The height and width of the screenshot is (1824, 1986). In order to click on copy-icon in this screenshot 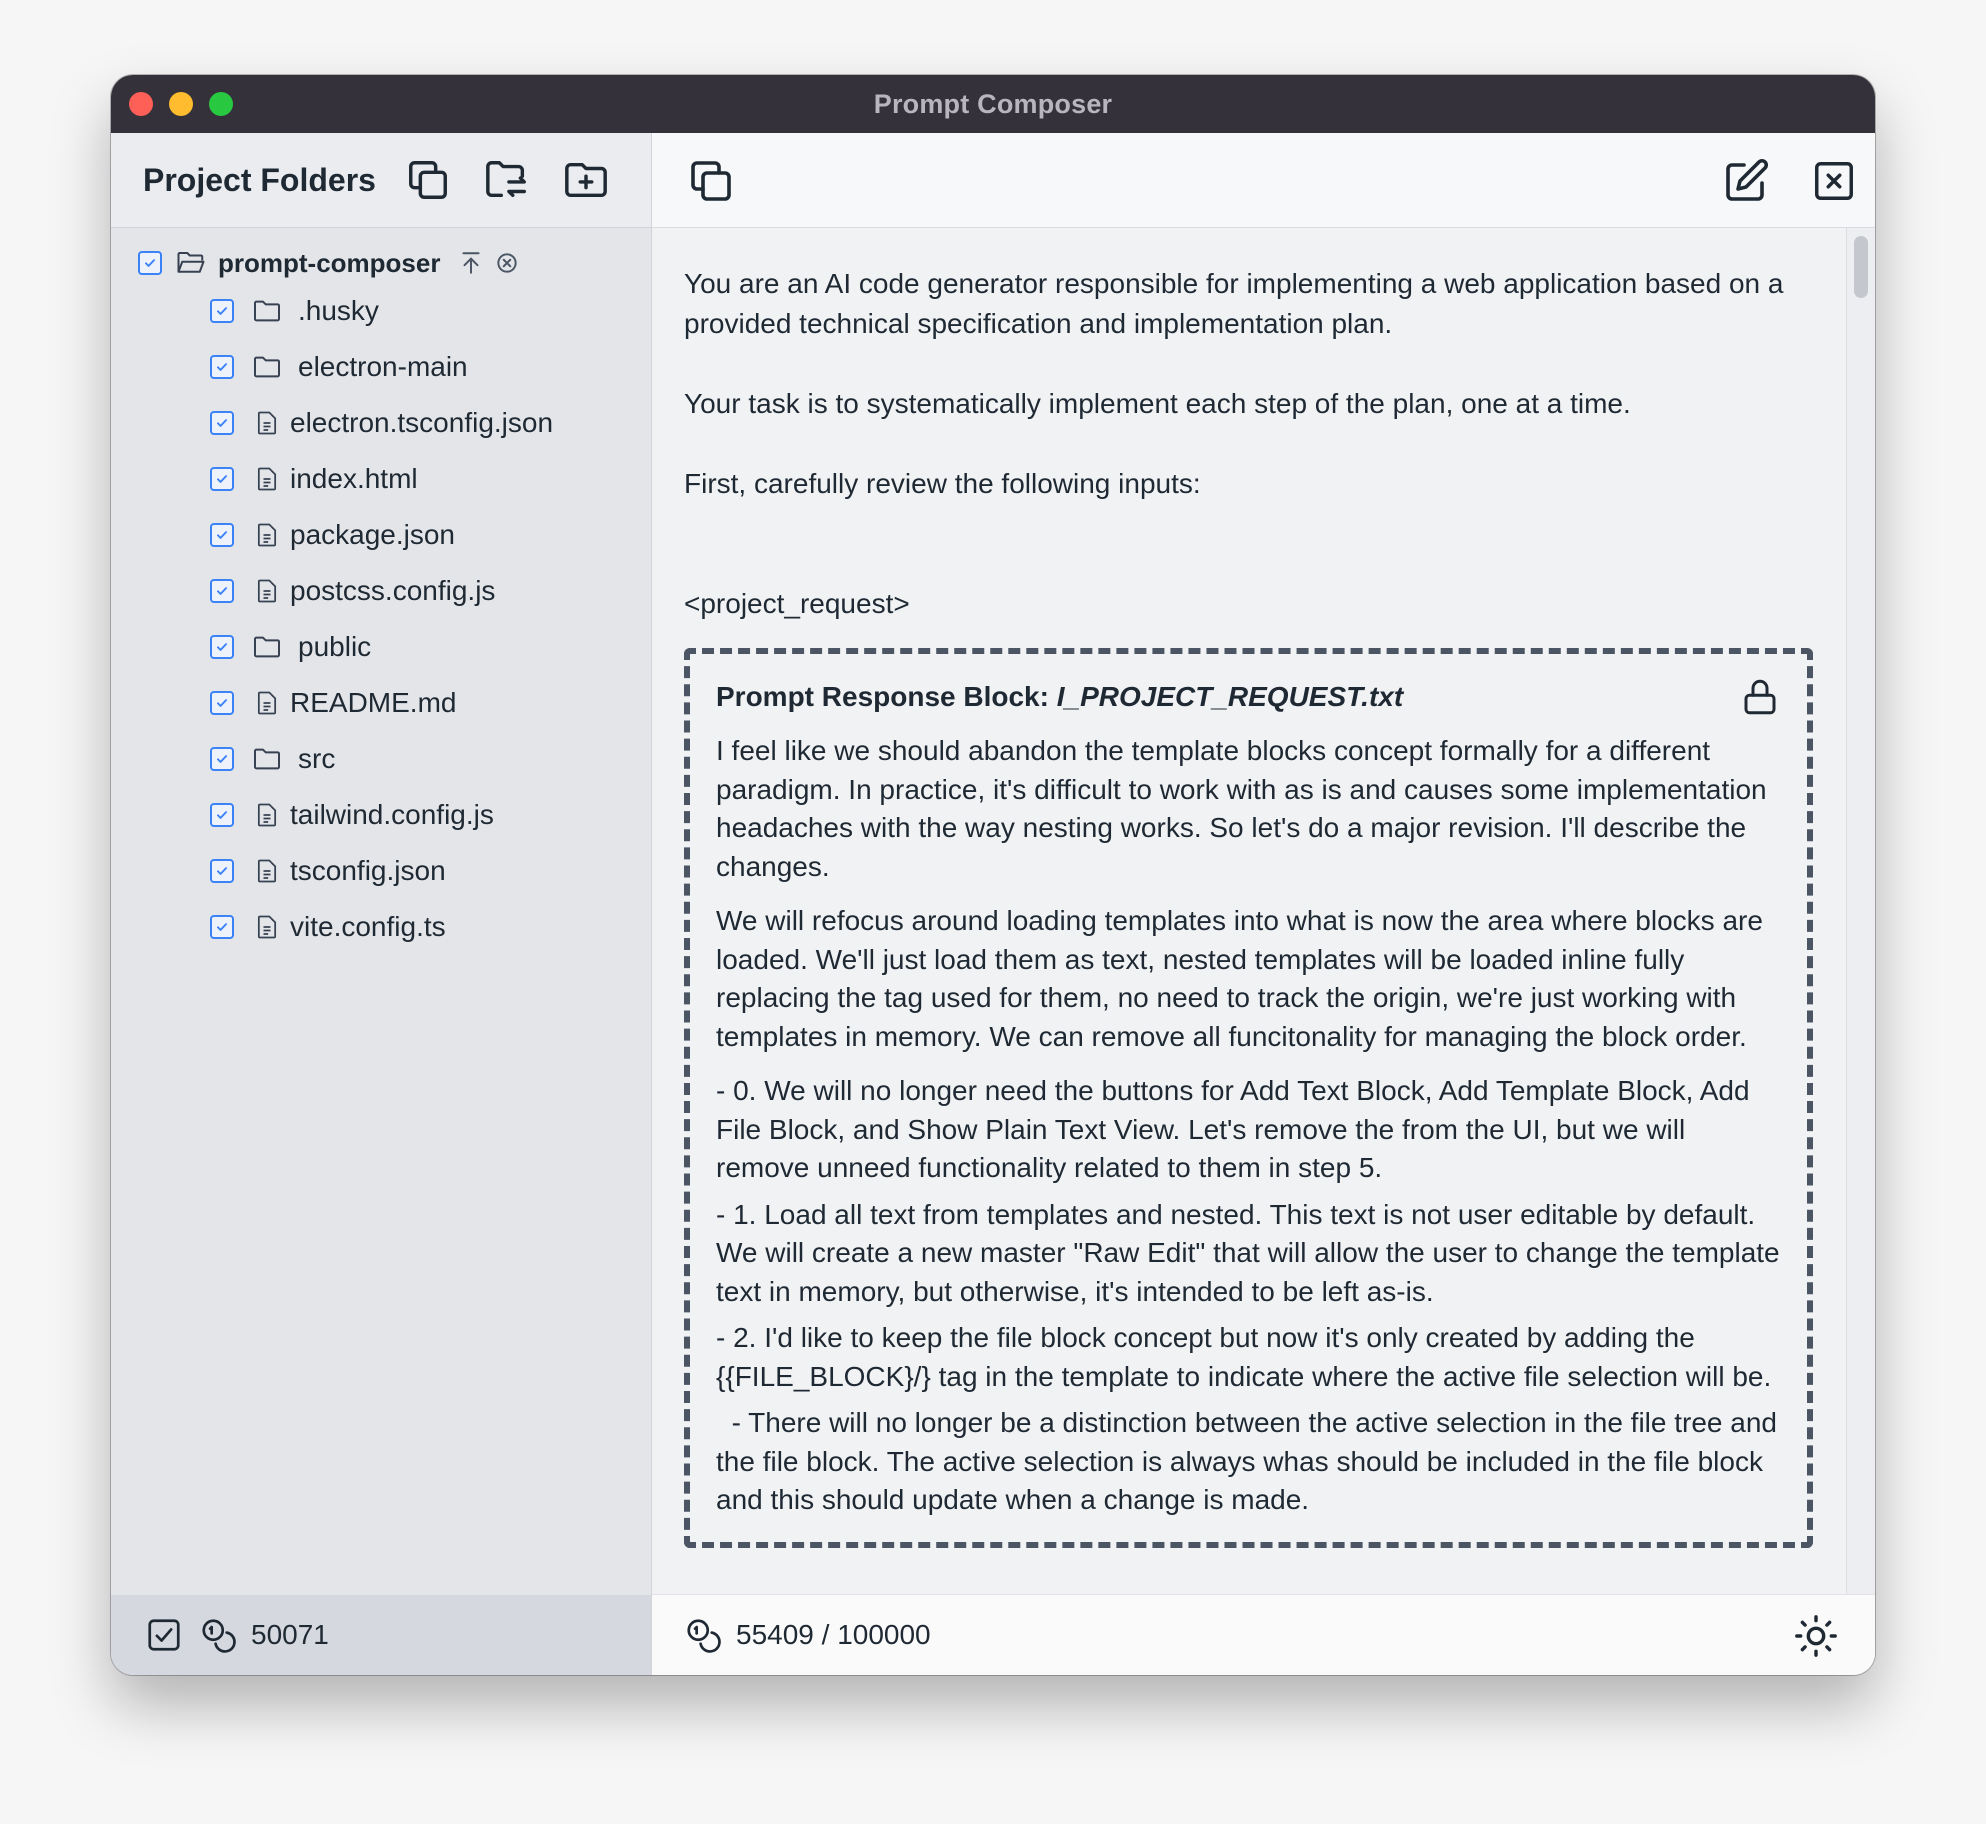, I will do `click(428, 180)`.